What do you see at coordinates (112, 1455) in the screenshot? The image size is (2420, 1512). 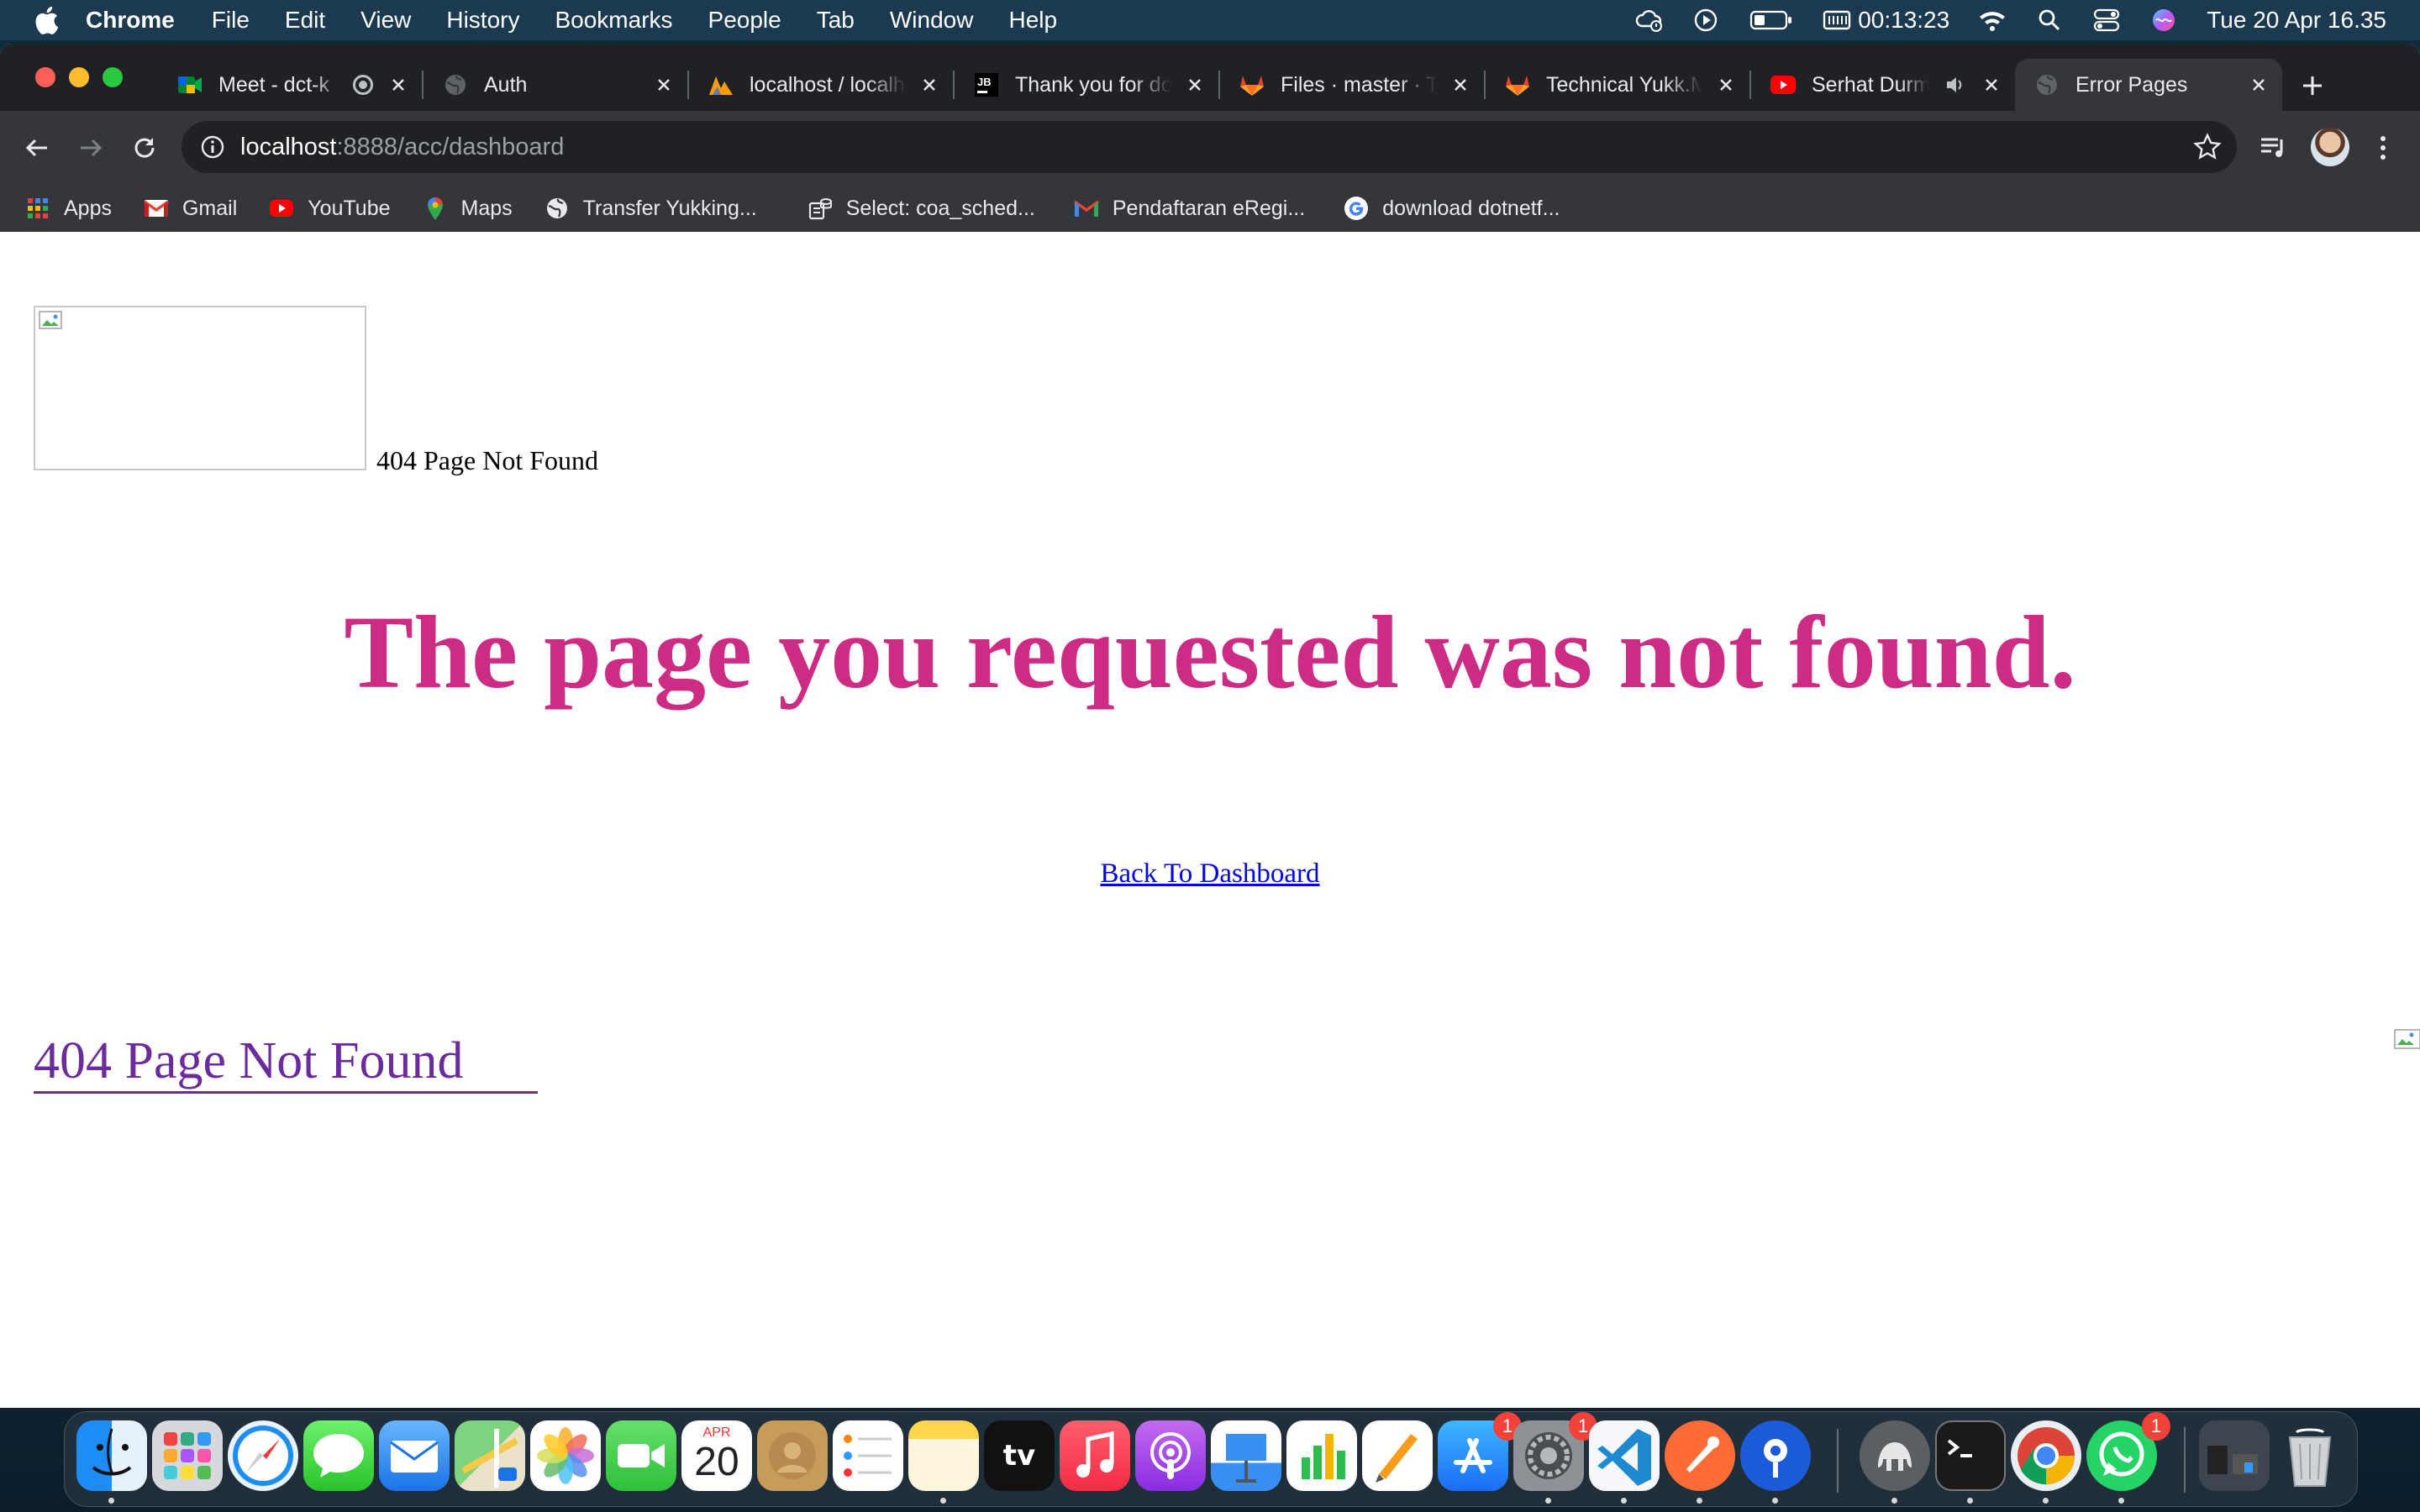 I see `finder-icon` at bounding box center [112, 1455].